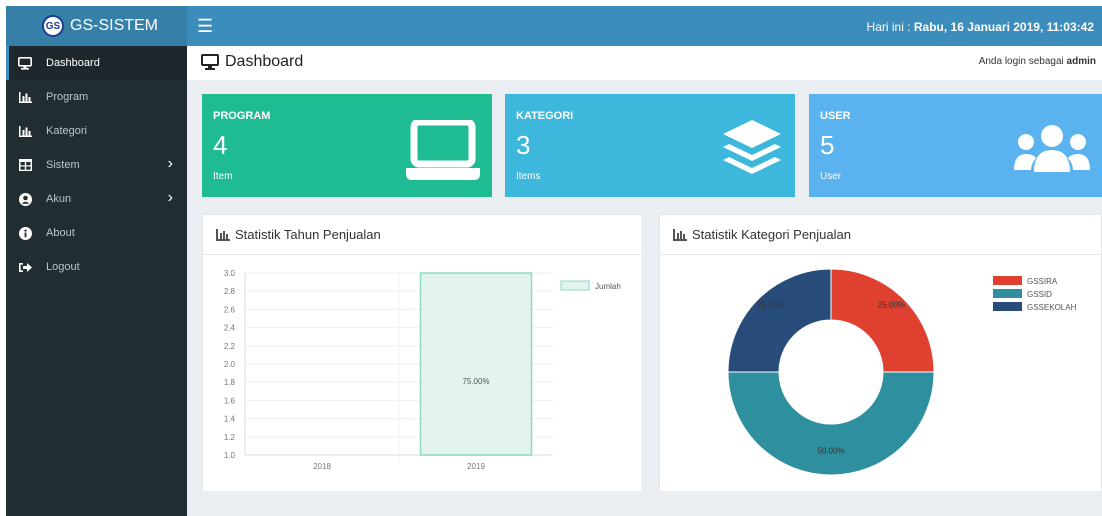 This screenshot has height=516, width=1102. I want to click on sidebar-item-akun: Akun ›, so click(96, 199).